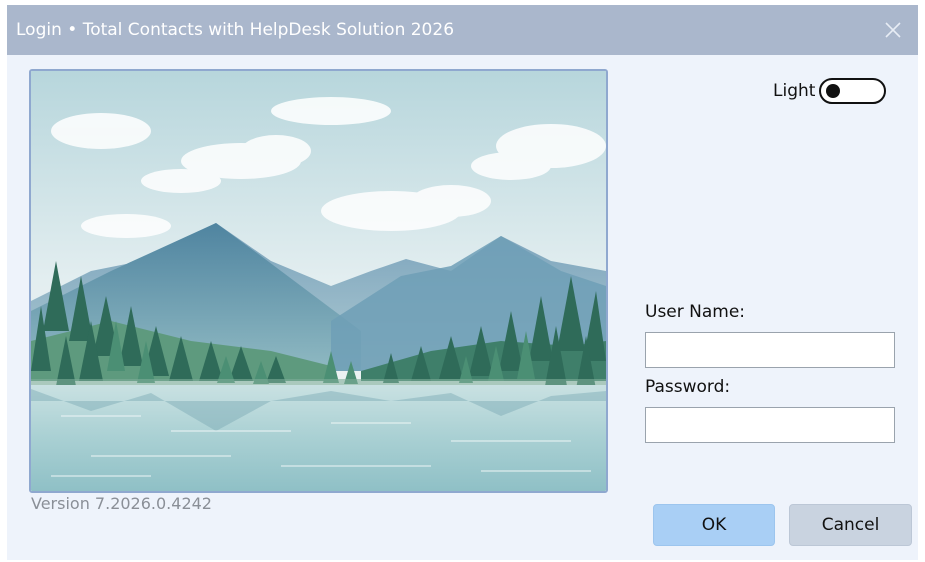 The image size is (925, 562). What do you see at coordinates (688, 387) in the screenshot?
I see `password-label: Password:` at bounding box center [688, 387].